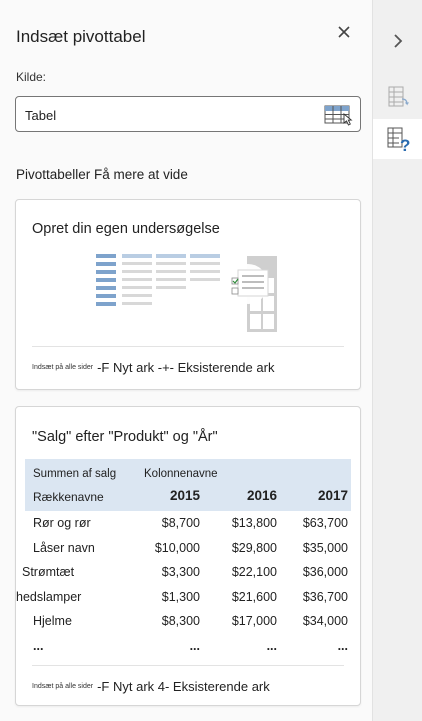 The height and width of the screenshot is (721, 422). I want to click on value-cell: $35,000, so click(325, 547).